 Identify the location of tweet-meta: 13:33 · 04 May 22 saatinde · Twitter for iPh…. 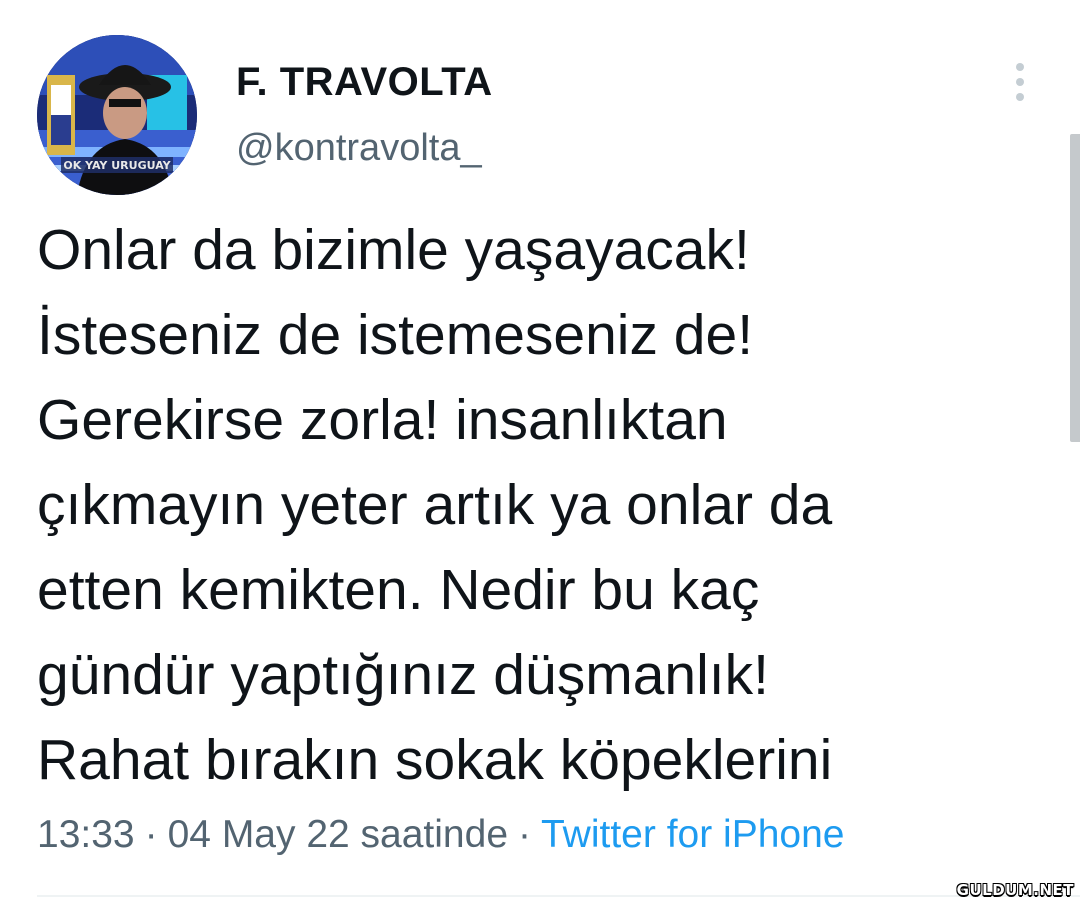
(440, 835).